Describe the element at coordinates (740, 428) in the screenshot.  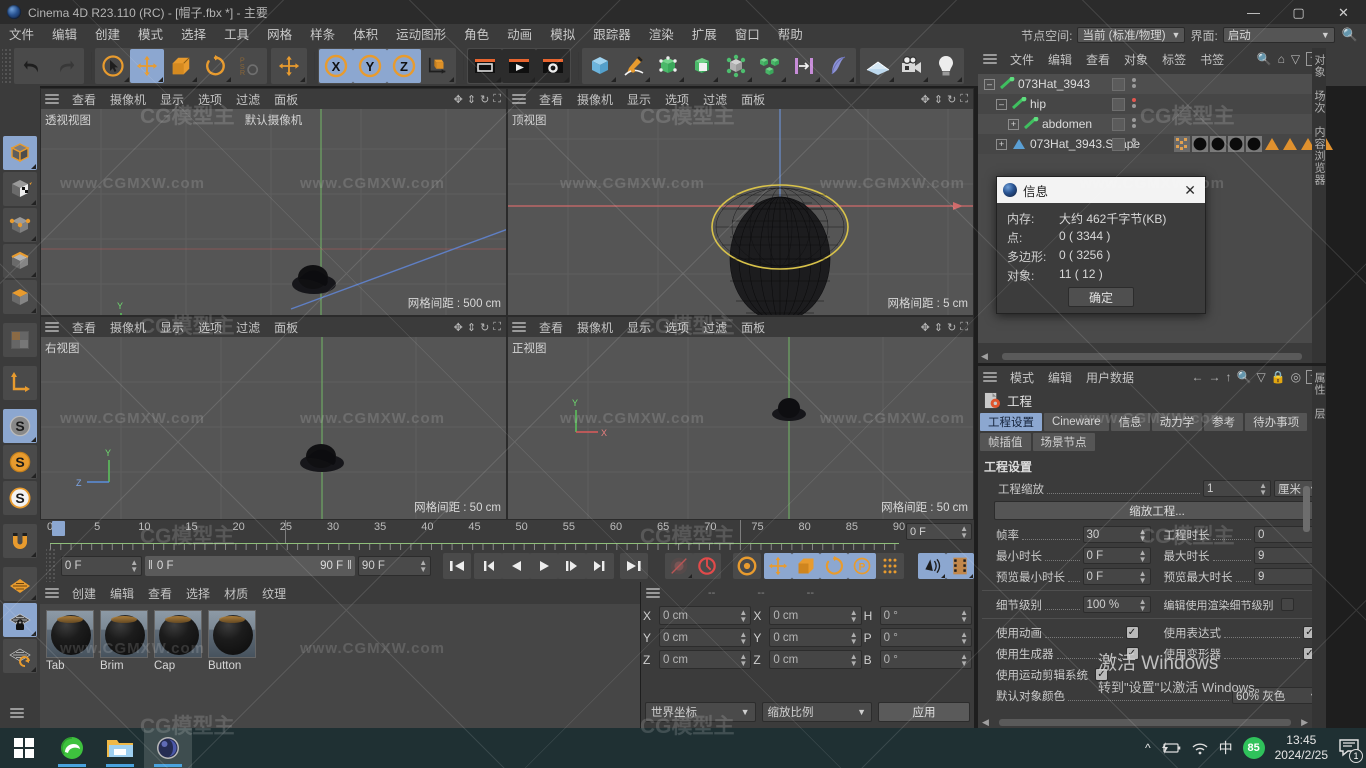
I see `viewport-front-canvas: 正视图 Y X 网格间距: 50 cm` at that location.